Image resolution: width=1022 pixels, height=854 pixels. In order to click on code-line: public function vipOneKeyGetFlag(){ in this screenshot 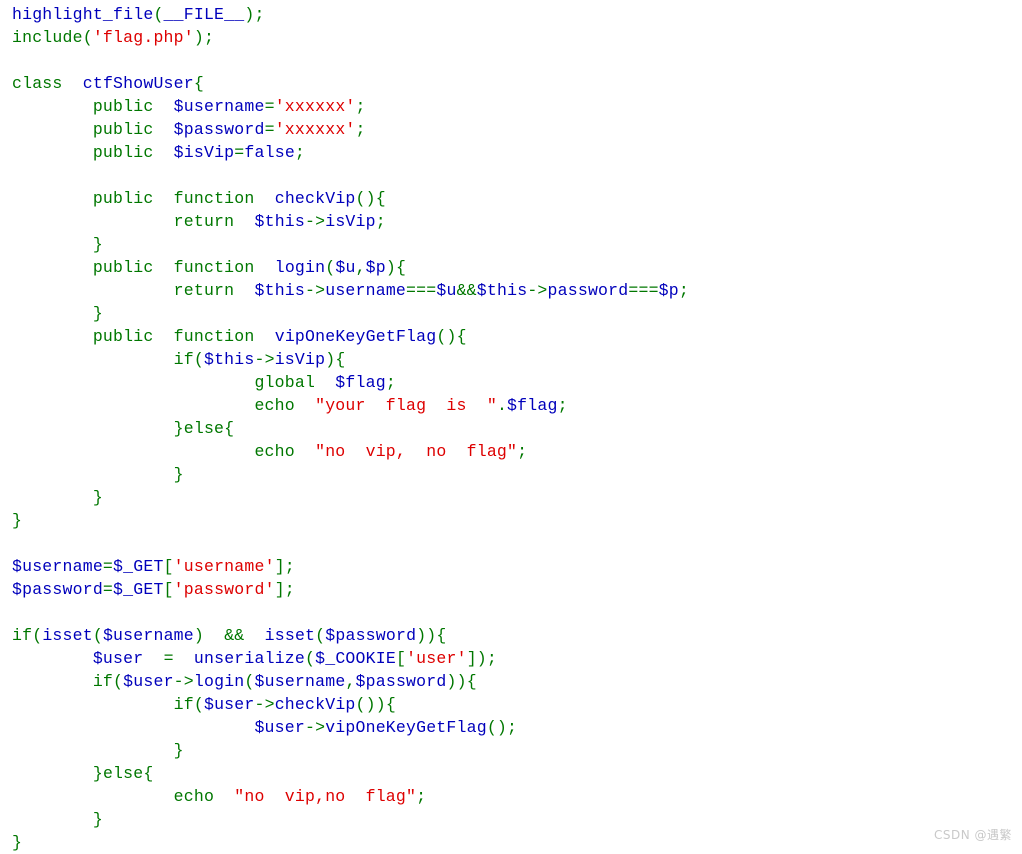, I will do `click(350, 336)`.